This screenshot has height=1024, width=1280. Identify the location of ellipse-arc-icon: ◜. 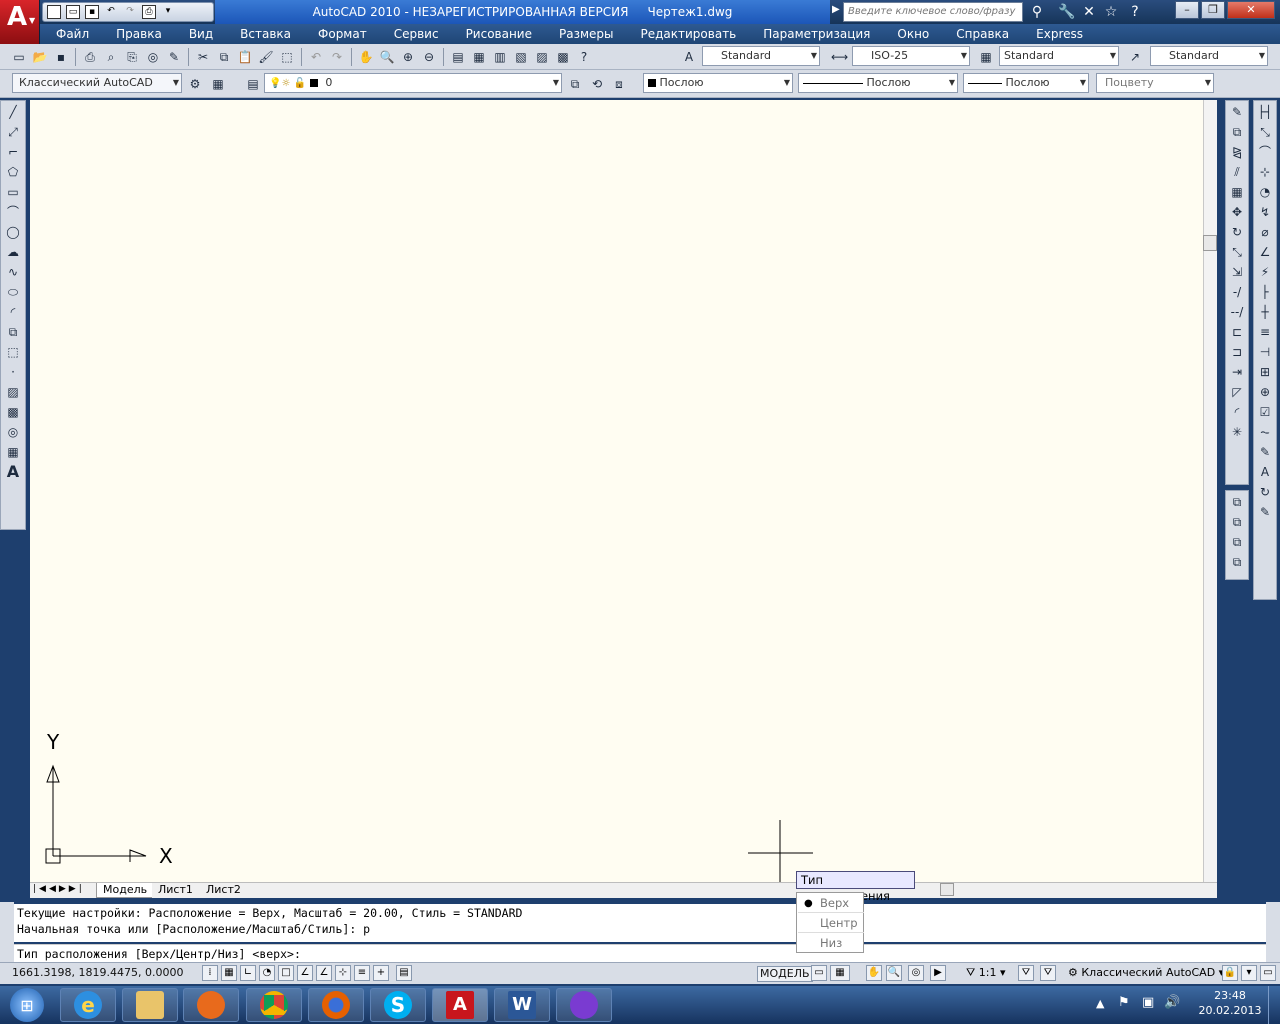
(13, 312).